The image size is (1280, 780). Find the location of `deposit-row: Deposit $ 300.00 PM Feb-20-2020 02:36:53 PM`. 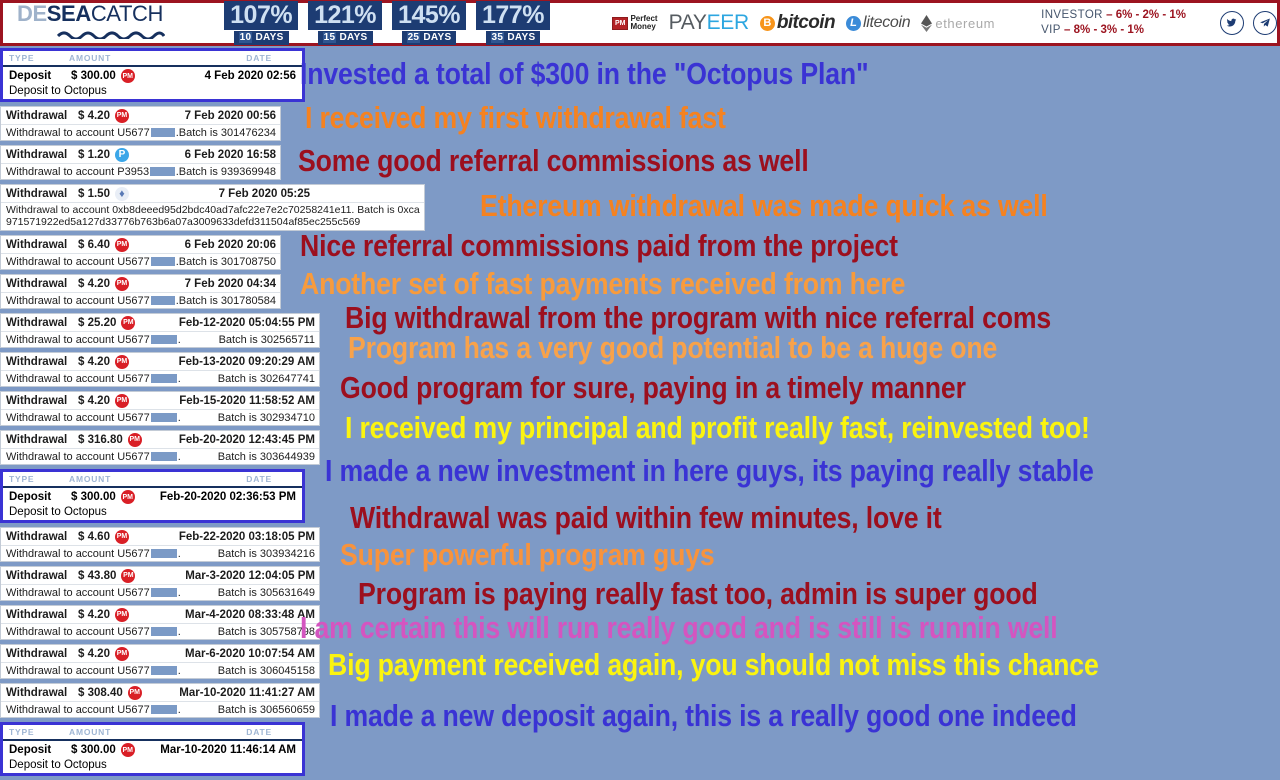

deposit-row: Deposit $ 300.00 PM Feb-20-2020 02:36:53 PM is located at coordinates (152, 497).